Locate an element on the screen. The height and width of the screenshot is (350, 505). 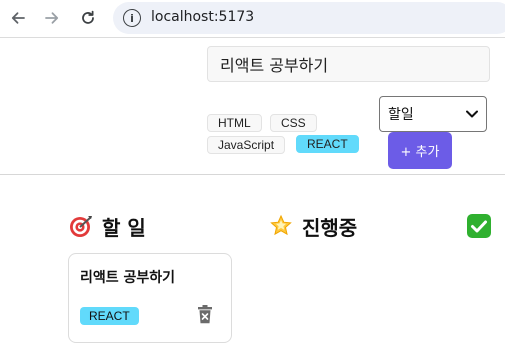
url-text: localhost:5173 is located at coordinates (203, 17).